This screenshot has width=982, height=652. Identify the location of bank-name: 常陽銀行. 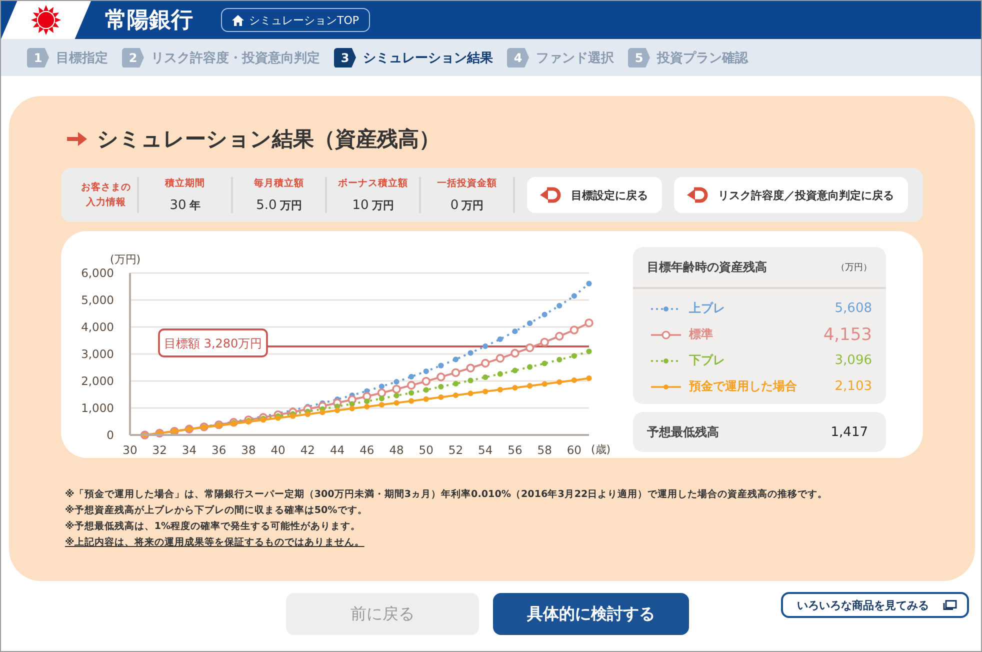
(149, 21).